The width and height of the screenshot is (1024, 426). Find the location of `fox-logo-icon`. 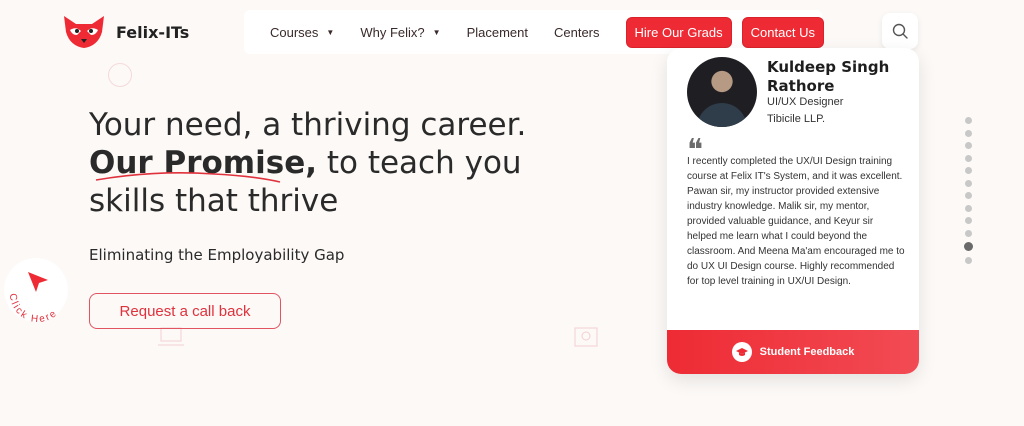

fox-logo-icon is located at coordinates (84, 32).